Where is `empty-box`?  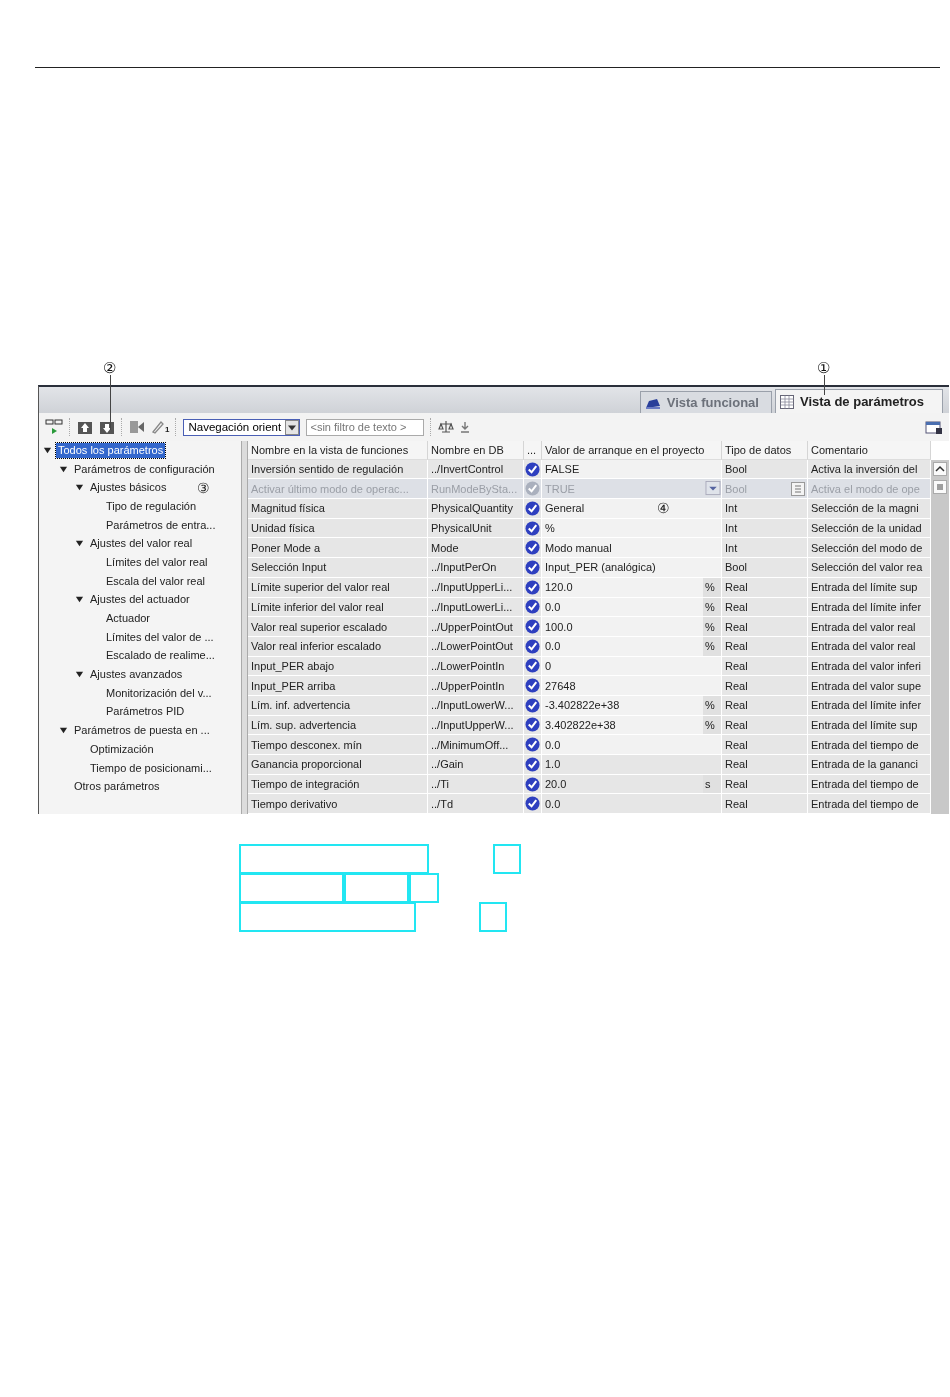
empty-box is located at coordinates (507, 859).